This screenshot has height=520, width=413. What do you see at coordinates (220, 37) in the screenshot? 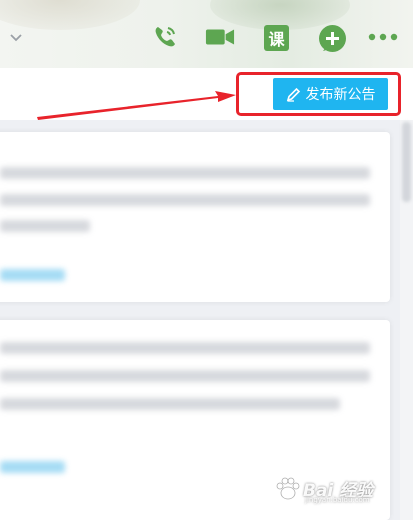
I see `video-icon` at bounding box center [220, 37].